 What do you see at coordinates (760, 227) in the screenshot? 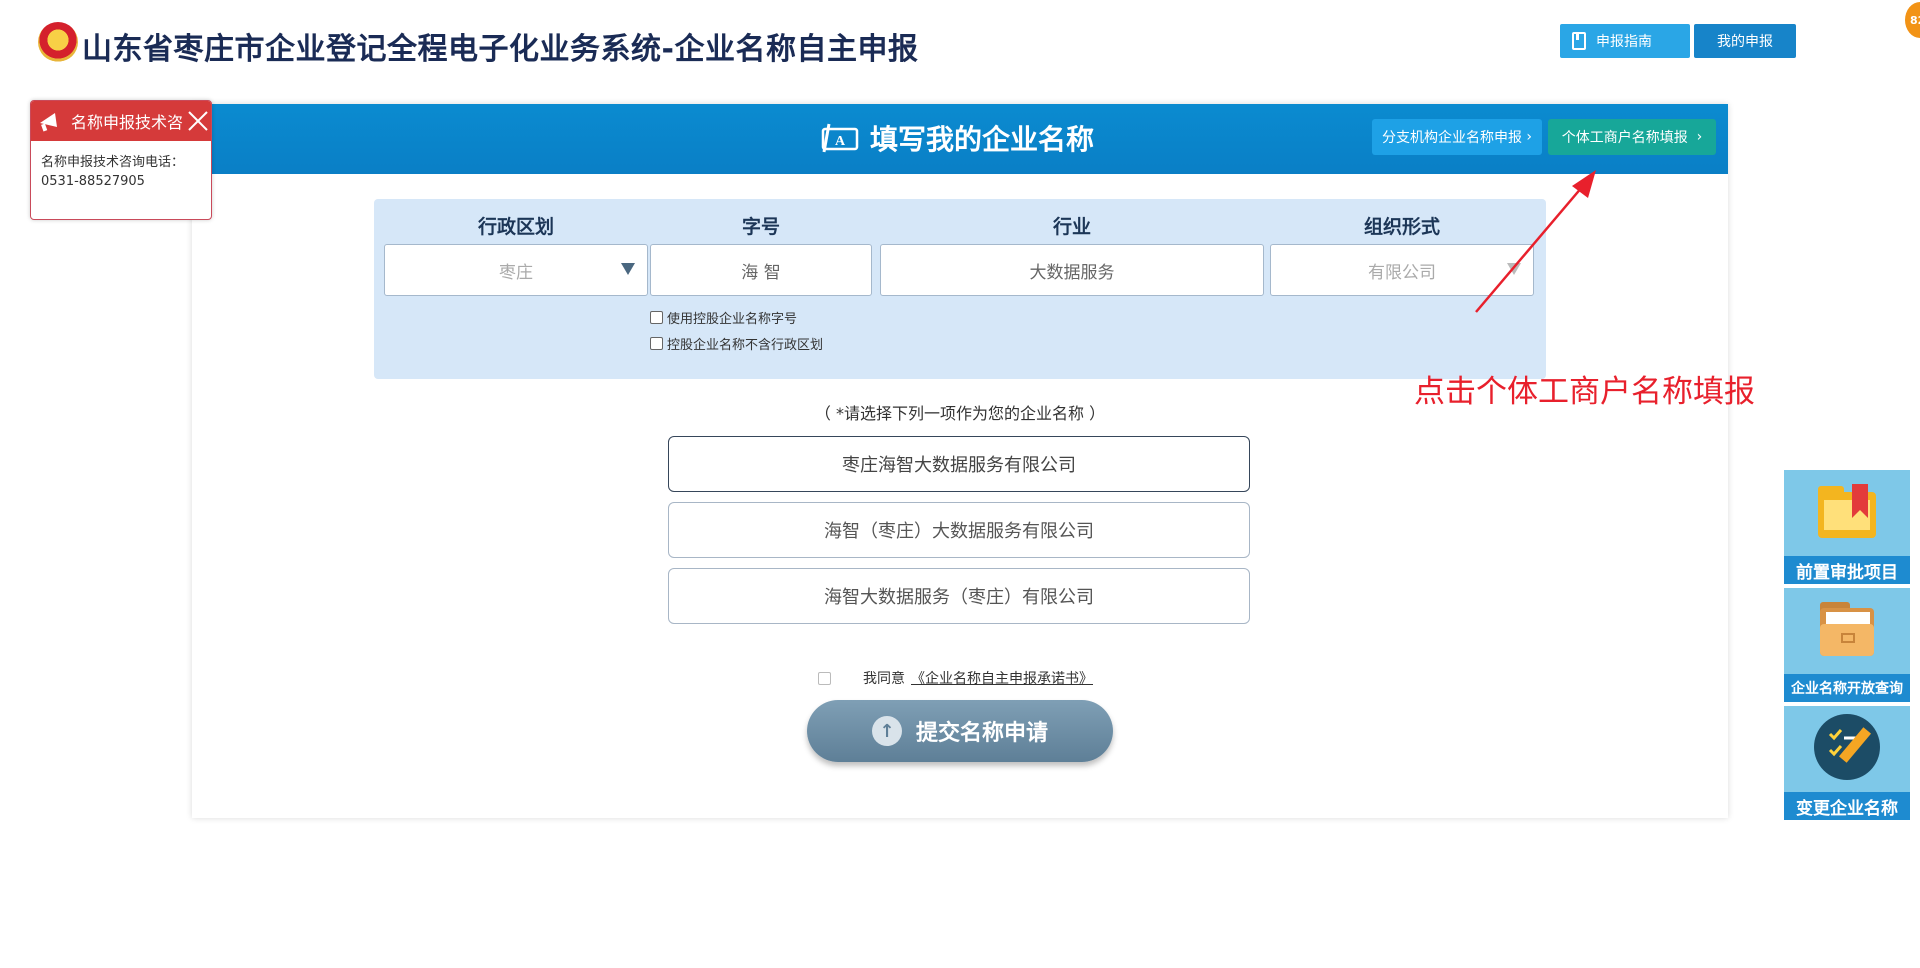
I see `brand-label: 字号` at bounding box center [760, 227].